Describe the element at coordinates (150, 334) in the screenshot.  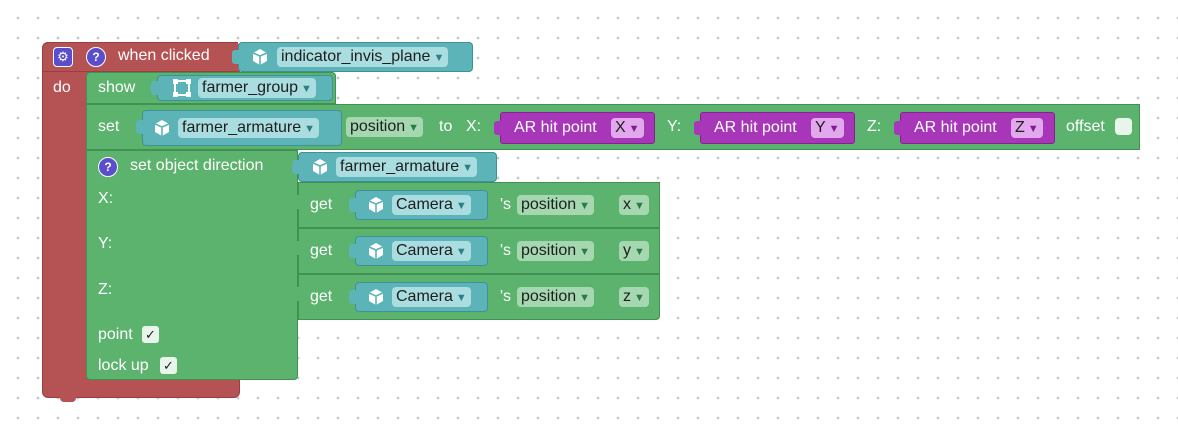
I see `point-checkbox: ✓` at that location.